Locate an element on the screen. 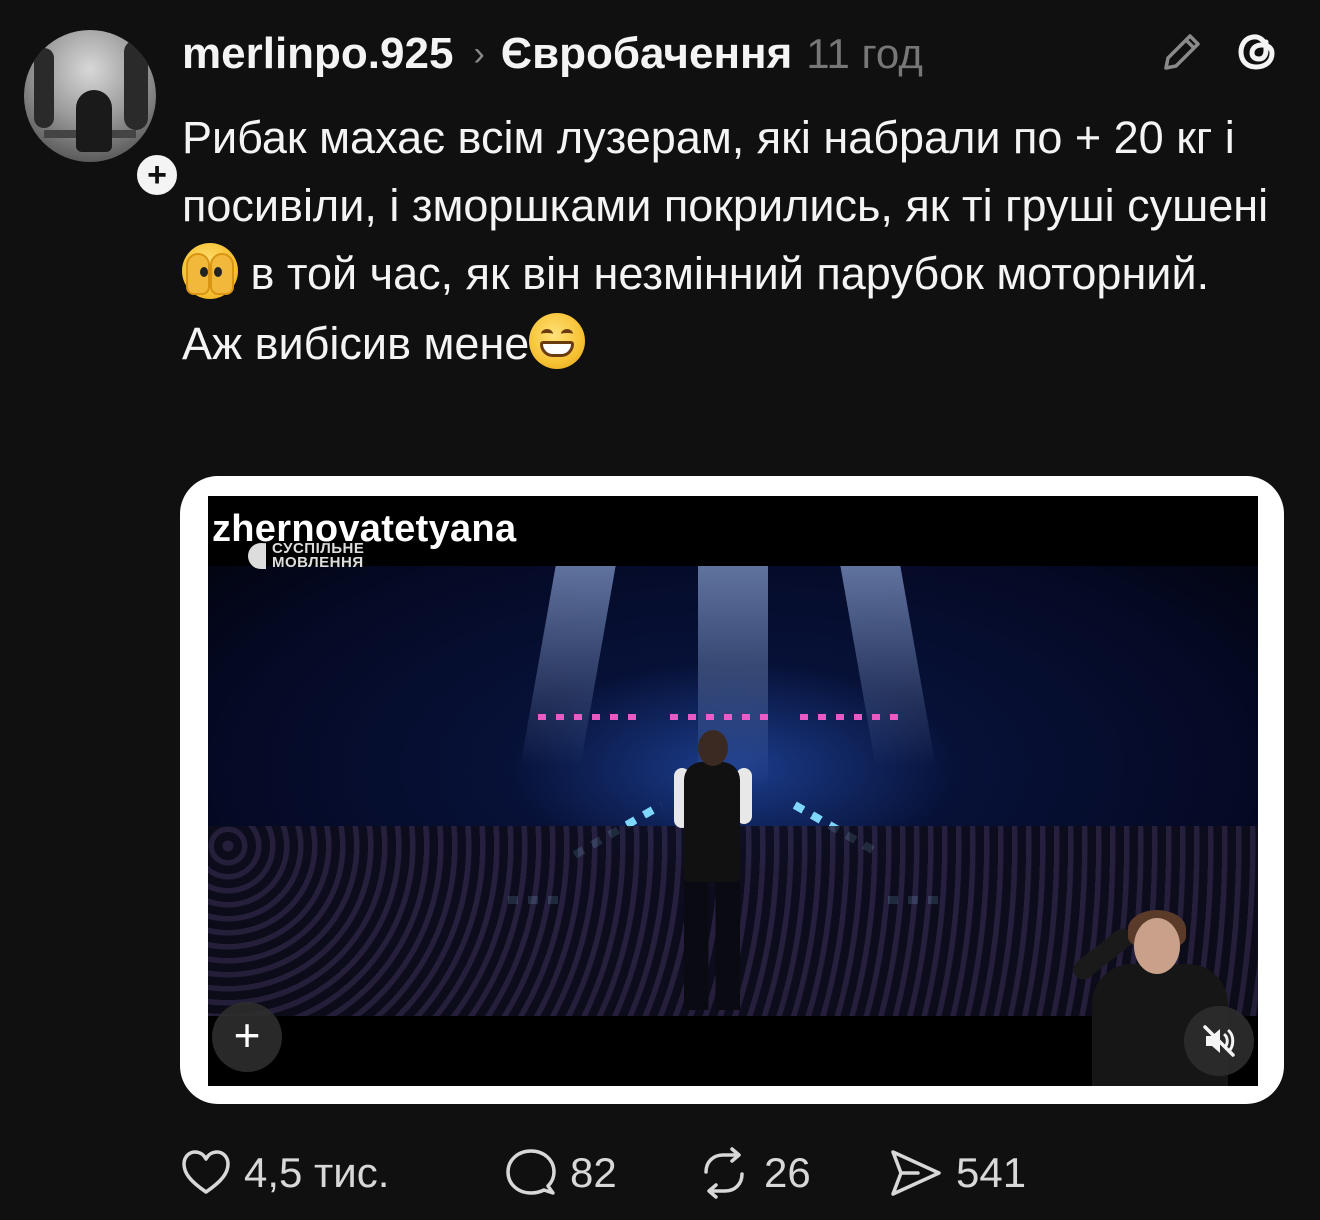 This screenshot has width=1320, height=1220. pencil-icon is located at coordinates (1182, 52).